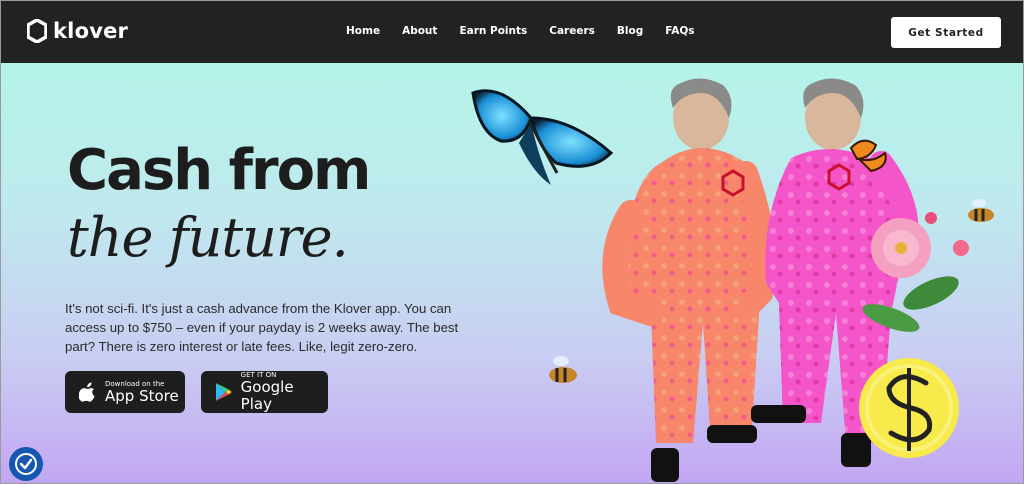 Image resolution: width=1024 pixels, height=484 pixels. I want to click on app-store-label: Download on the App Store, so click(142, 392).